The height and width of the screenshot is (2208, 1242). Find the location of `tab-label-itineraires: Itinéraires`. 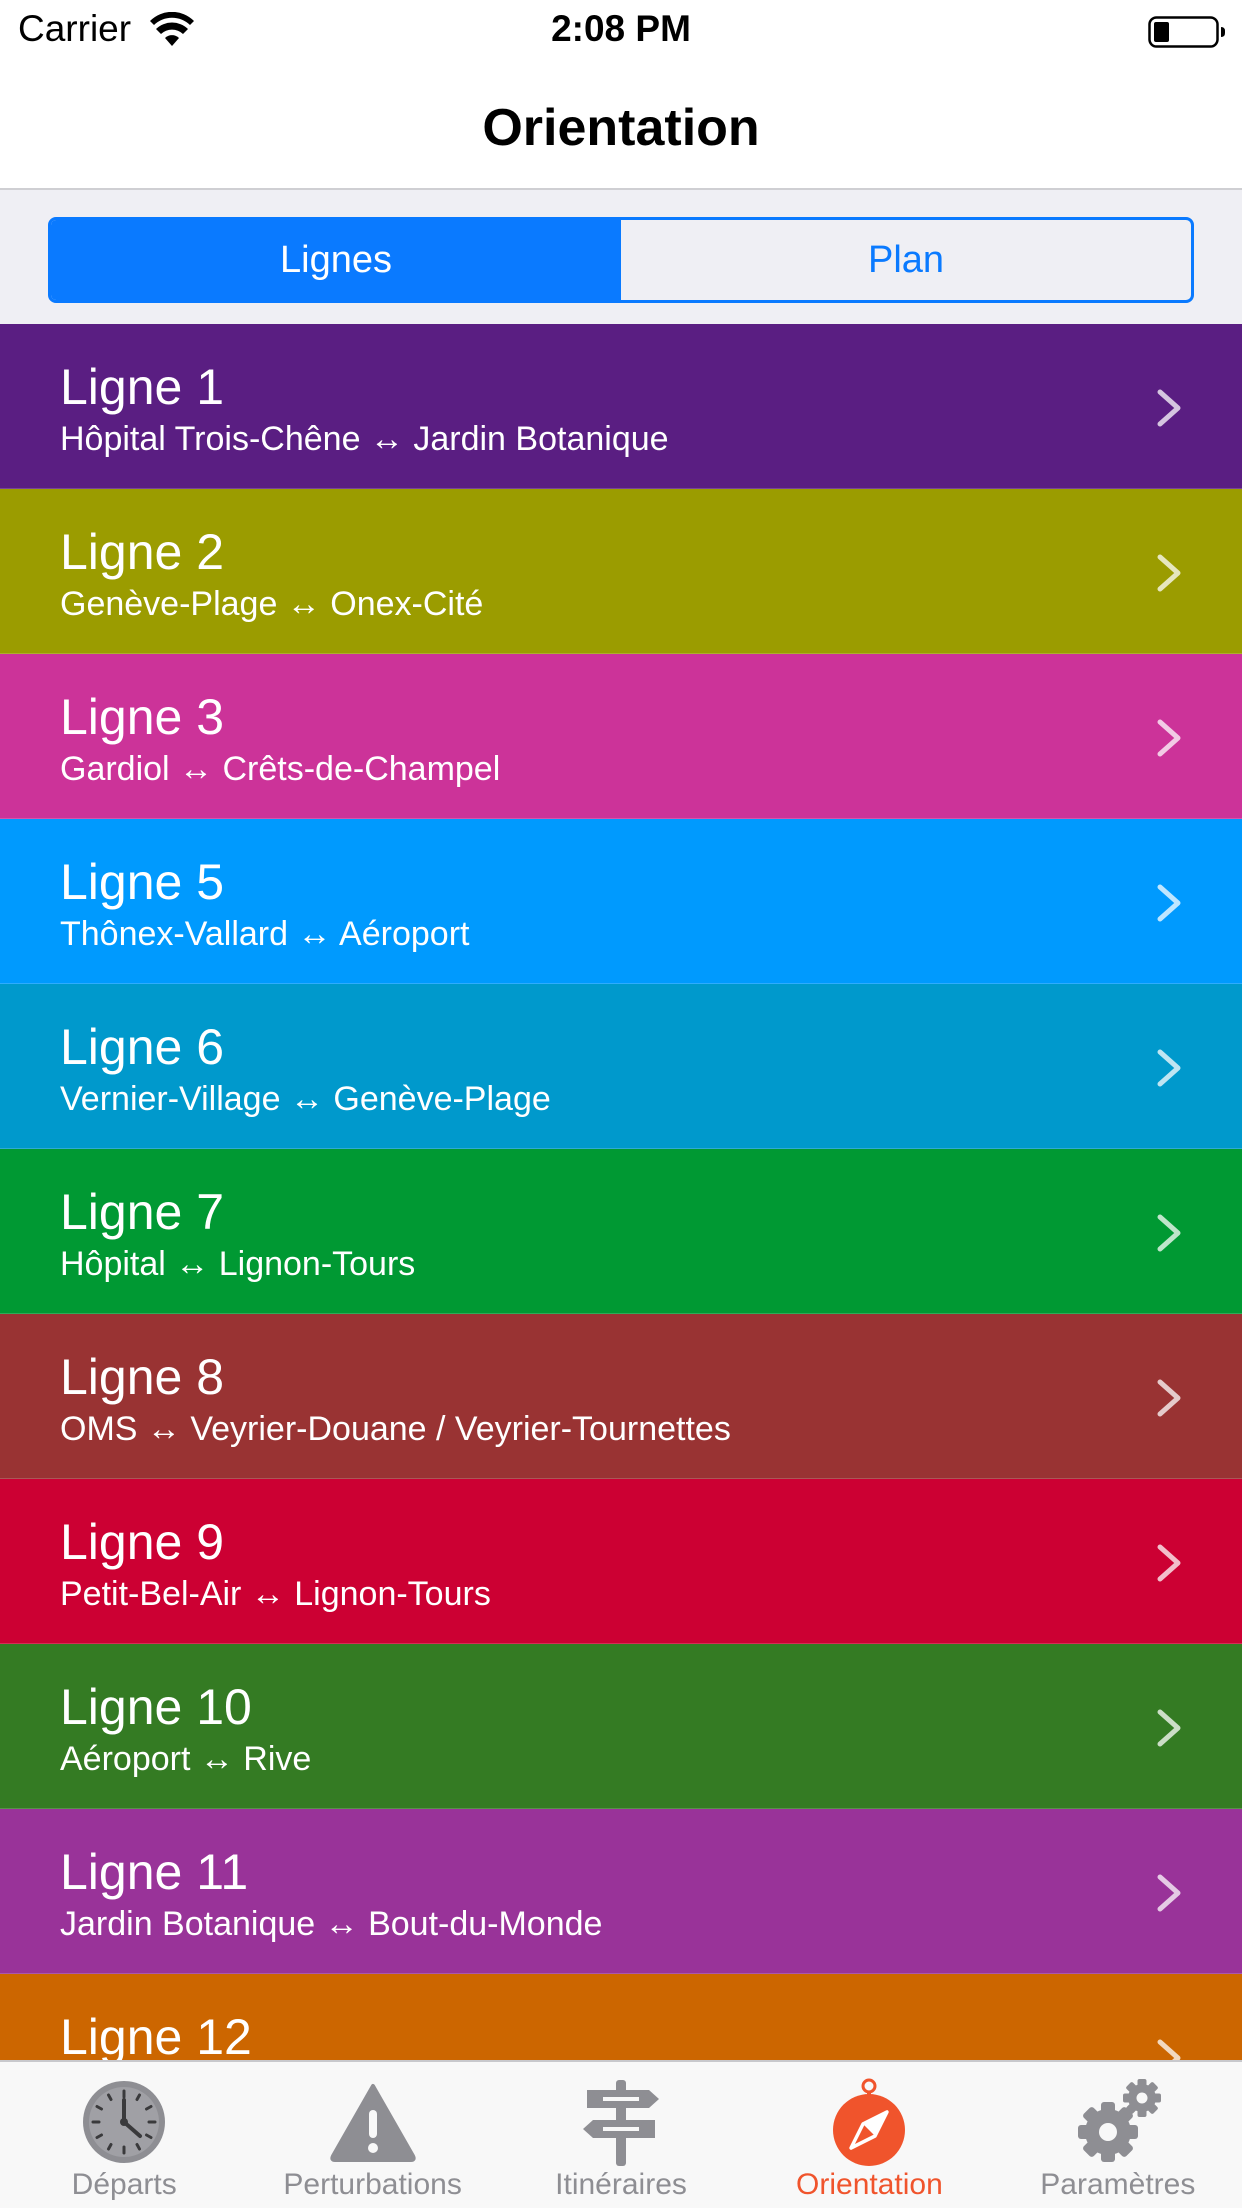

tab-label-itineraires: Itinéraires is located at coordinates (621, 2184).